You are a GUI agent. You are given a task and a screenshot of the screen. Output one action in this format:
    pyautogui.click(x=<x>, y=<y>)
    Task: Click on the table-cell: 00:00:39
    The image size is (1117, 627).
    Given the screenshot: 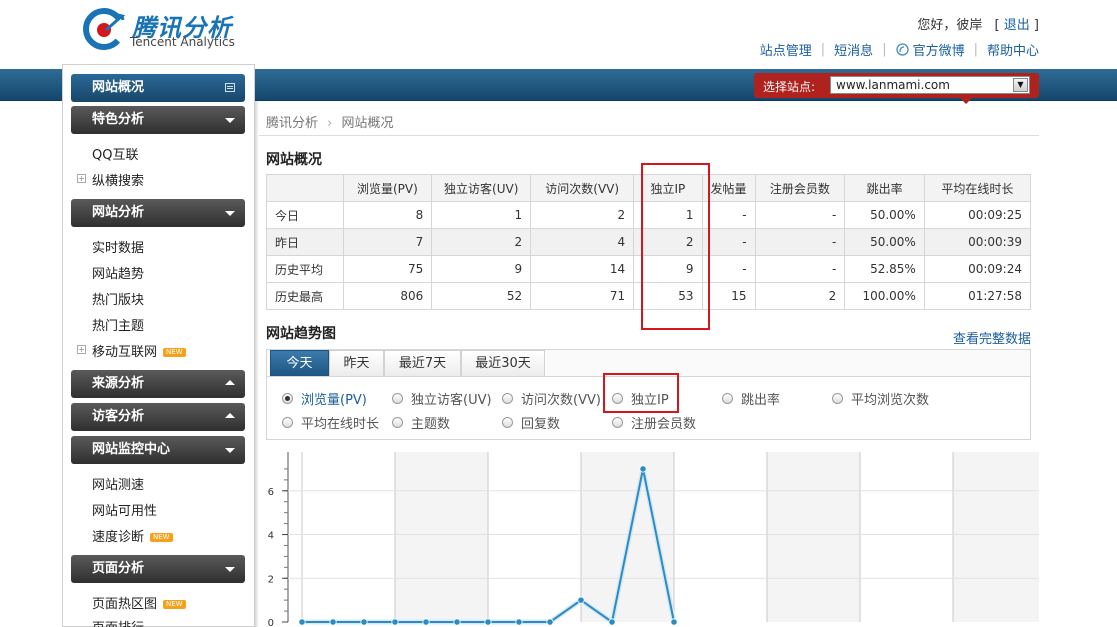 What is the action you would take?
    pyautogui.click(x=977, y=242)
    